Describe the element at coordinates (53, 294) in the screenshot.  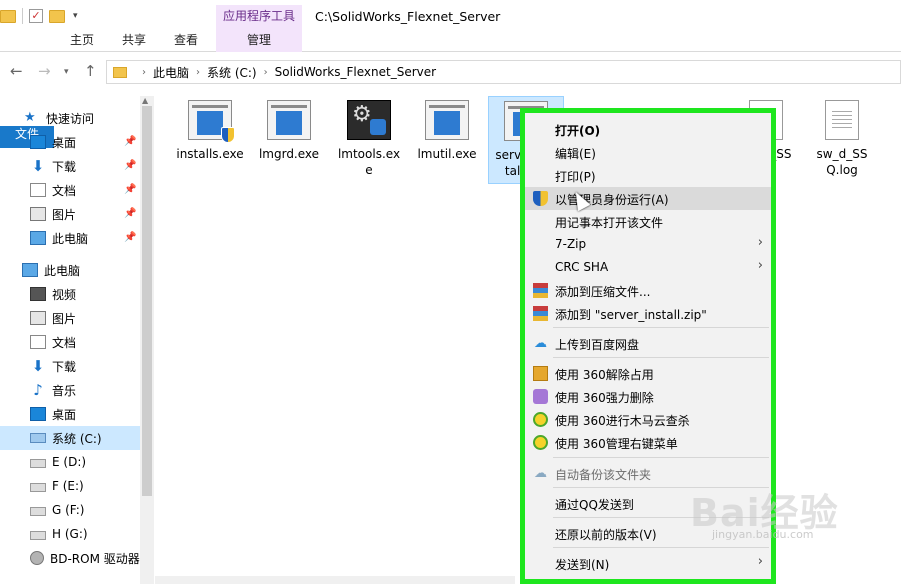
I see `nav-item-videos: 视频` at that location.